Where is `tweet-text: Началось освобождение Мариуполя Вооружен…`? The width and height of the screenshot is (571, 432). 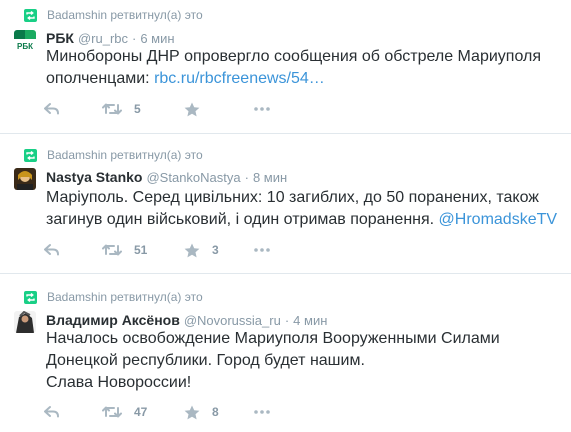
tweet-text: Началось освобождение Мариуполя Вооружен… is located at coordinates (306, 361).